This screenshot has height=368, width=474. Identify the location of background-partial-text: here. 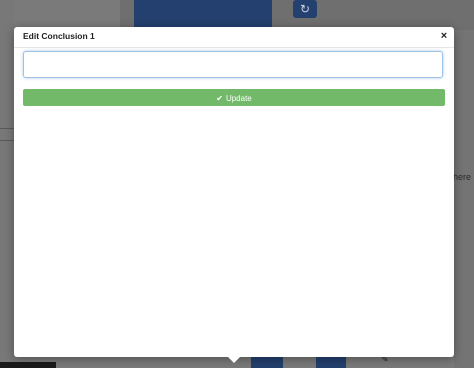
(462, 177).